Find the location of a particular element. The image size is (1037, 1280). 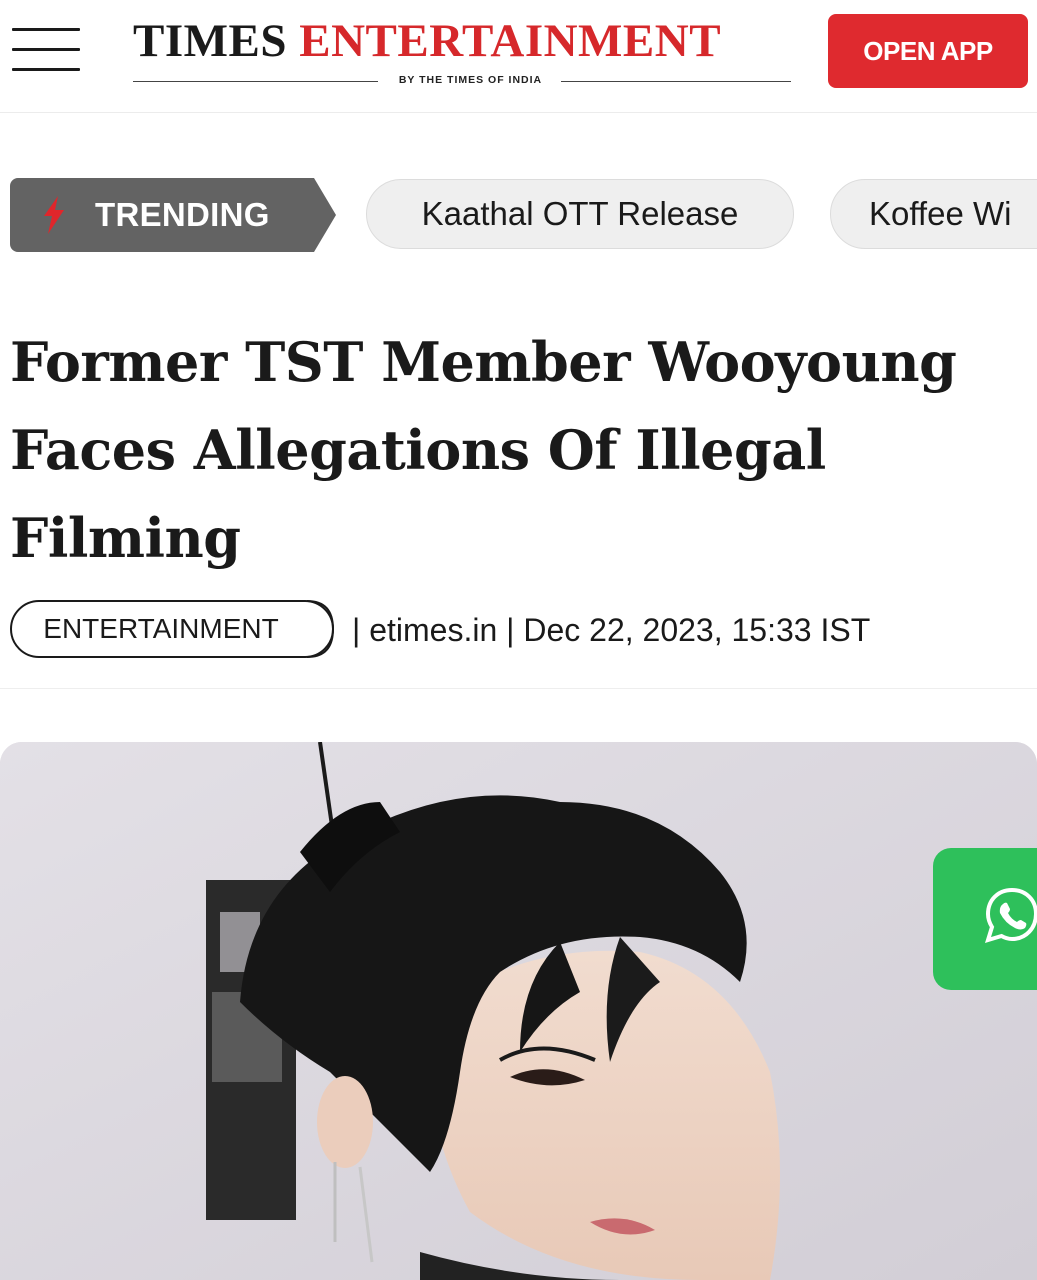

lightning-bolt-icon is located at coordinates (54, 215).